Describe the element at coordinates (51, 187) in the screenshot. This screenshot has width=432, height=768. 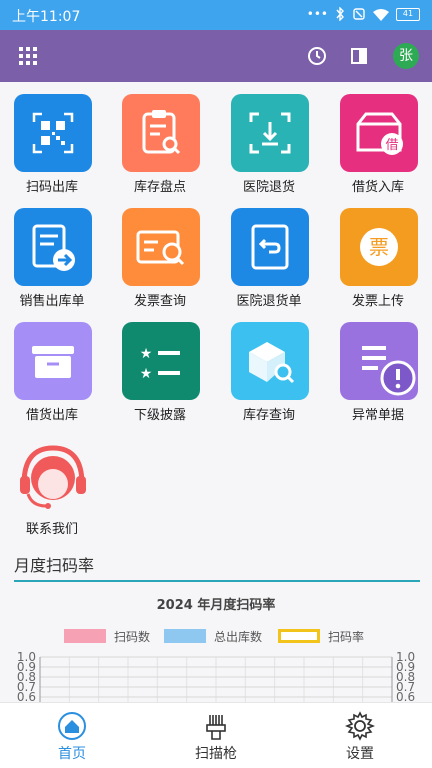
I see `tile-label: 扫码出库` at that location.